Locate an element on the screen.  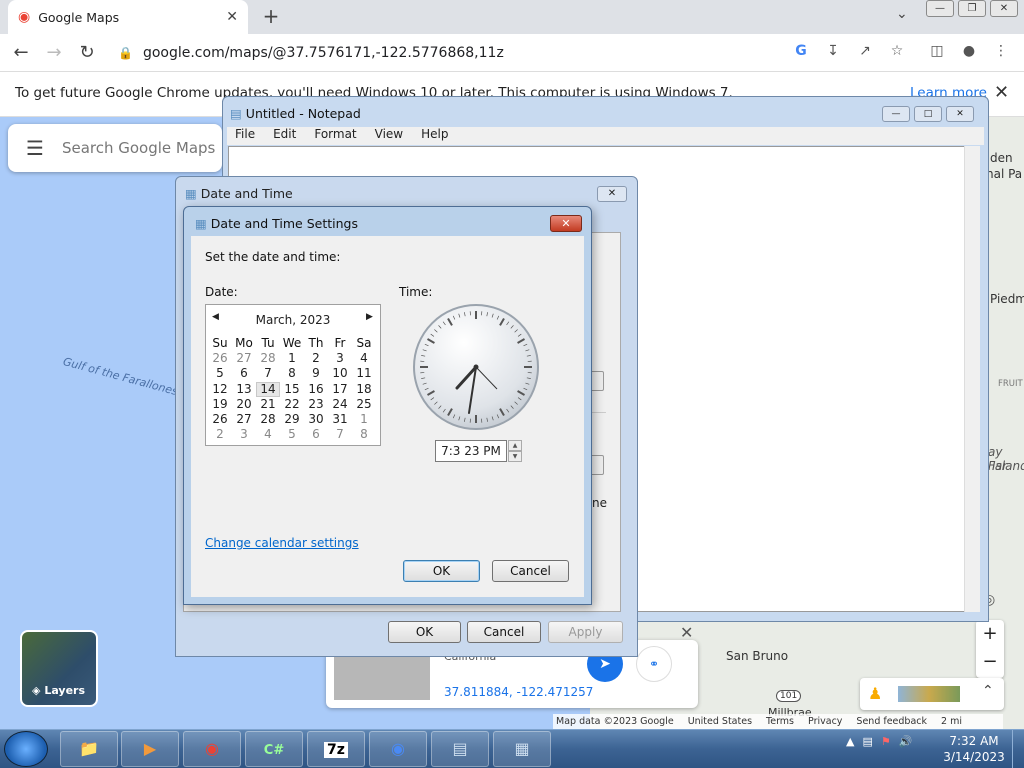
date-time-title-bar: ▦ Date and Time is located at coordinates (239, 193).